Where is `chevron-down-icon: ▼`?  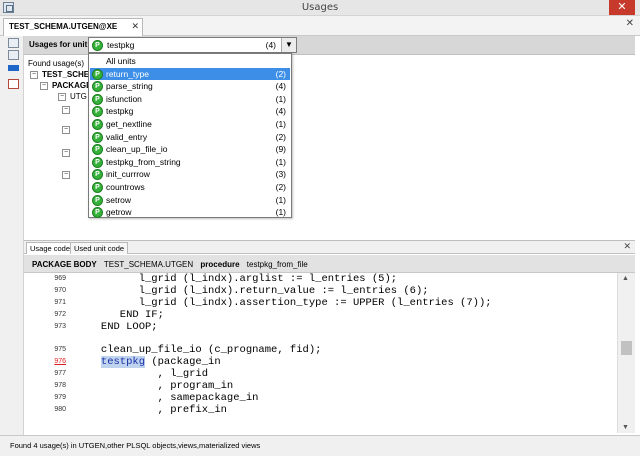
chevron-down-icon: ▼ is located at coordinates (288, 45).